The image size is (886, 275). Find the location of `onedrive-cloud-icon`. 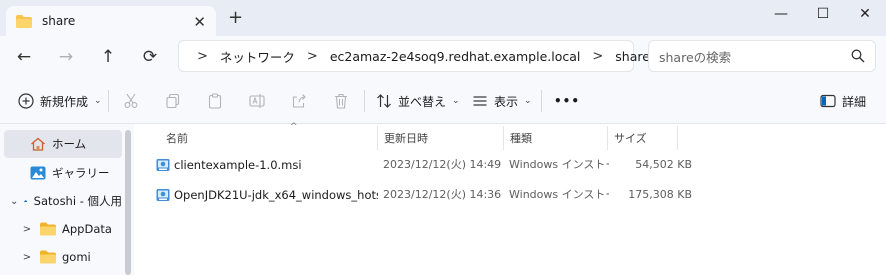

onedrive-cloud-icon is located at coordinates (26, 201).